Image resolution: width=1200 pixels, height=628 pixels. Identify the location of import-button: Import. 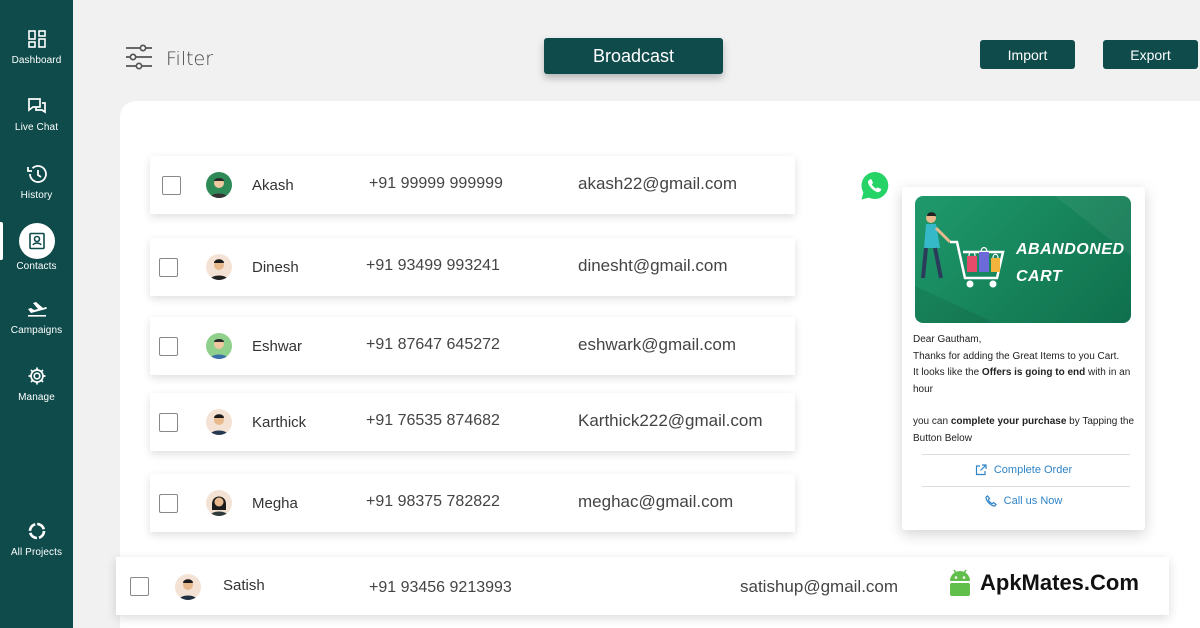
(1027, 54).